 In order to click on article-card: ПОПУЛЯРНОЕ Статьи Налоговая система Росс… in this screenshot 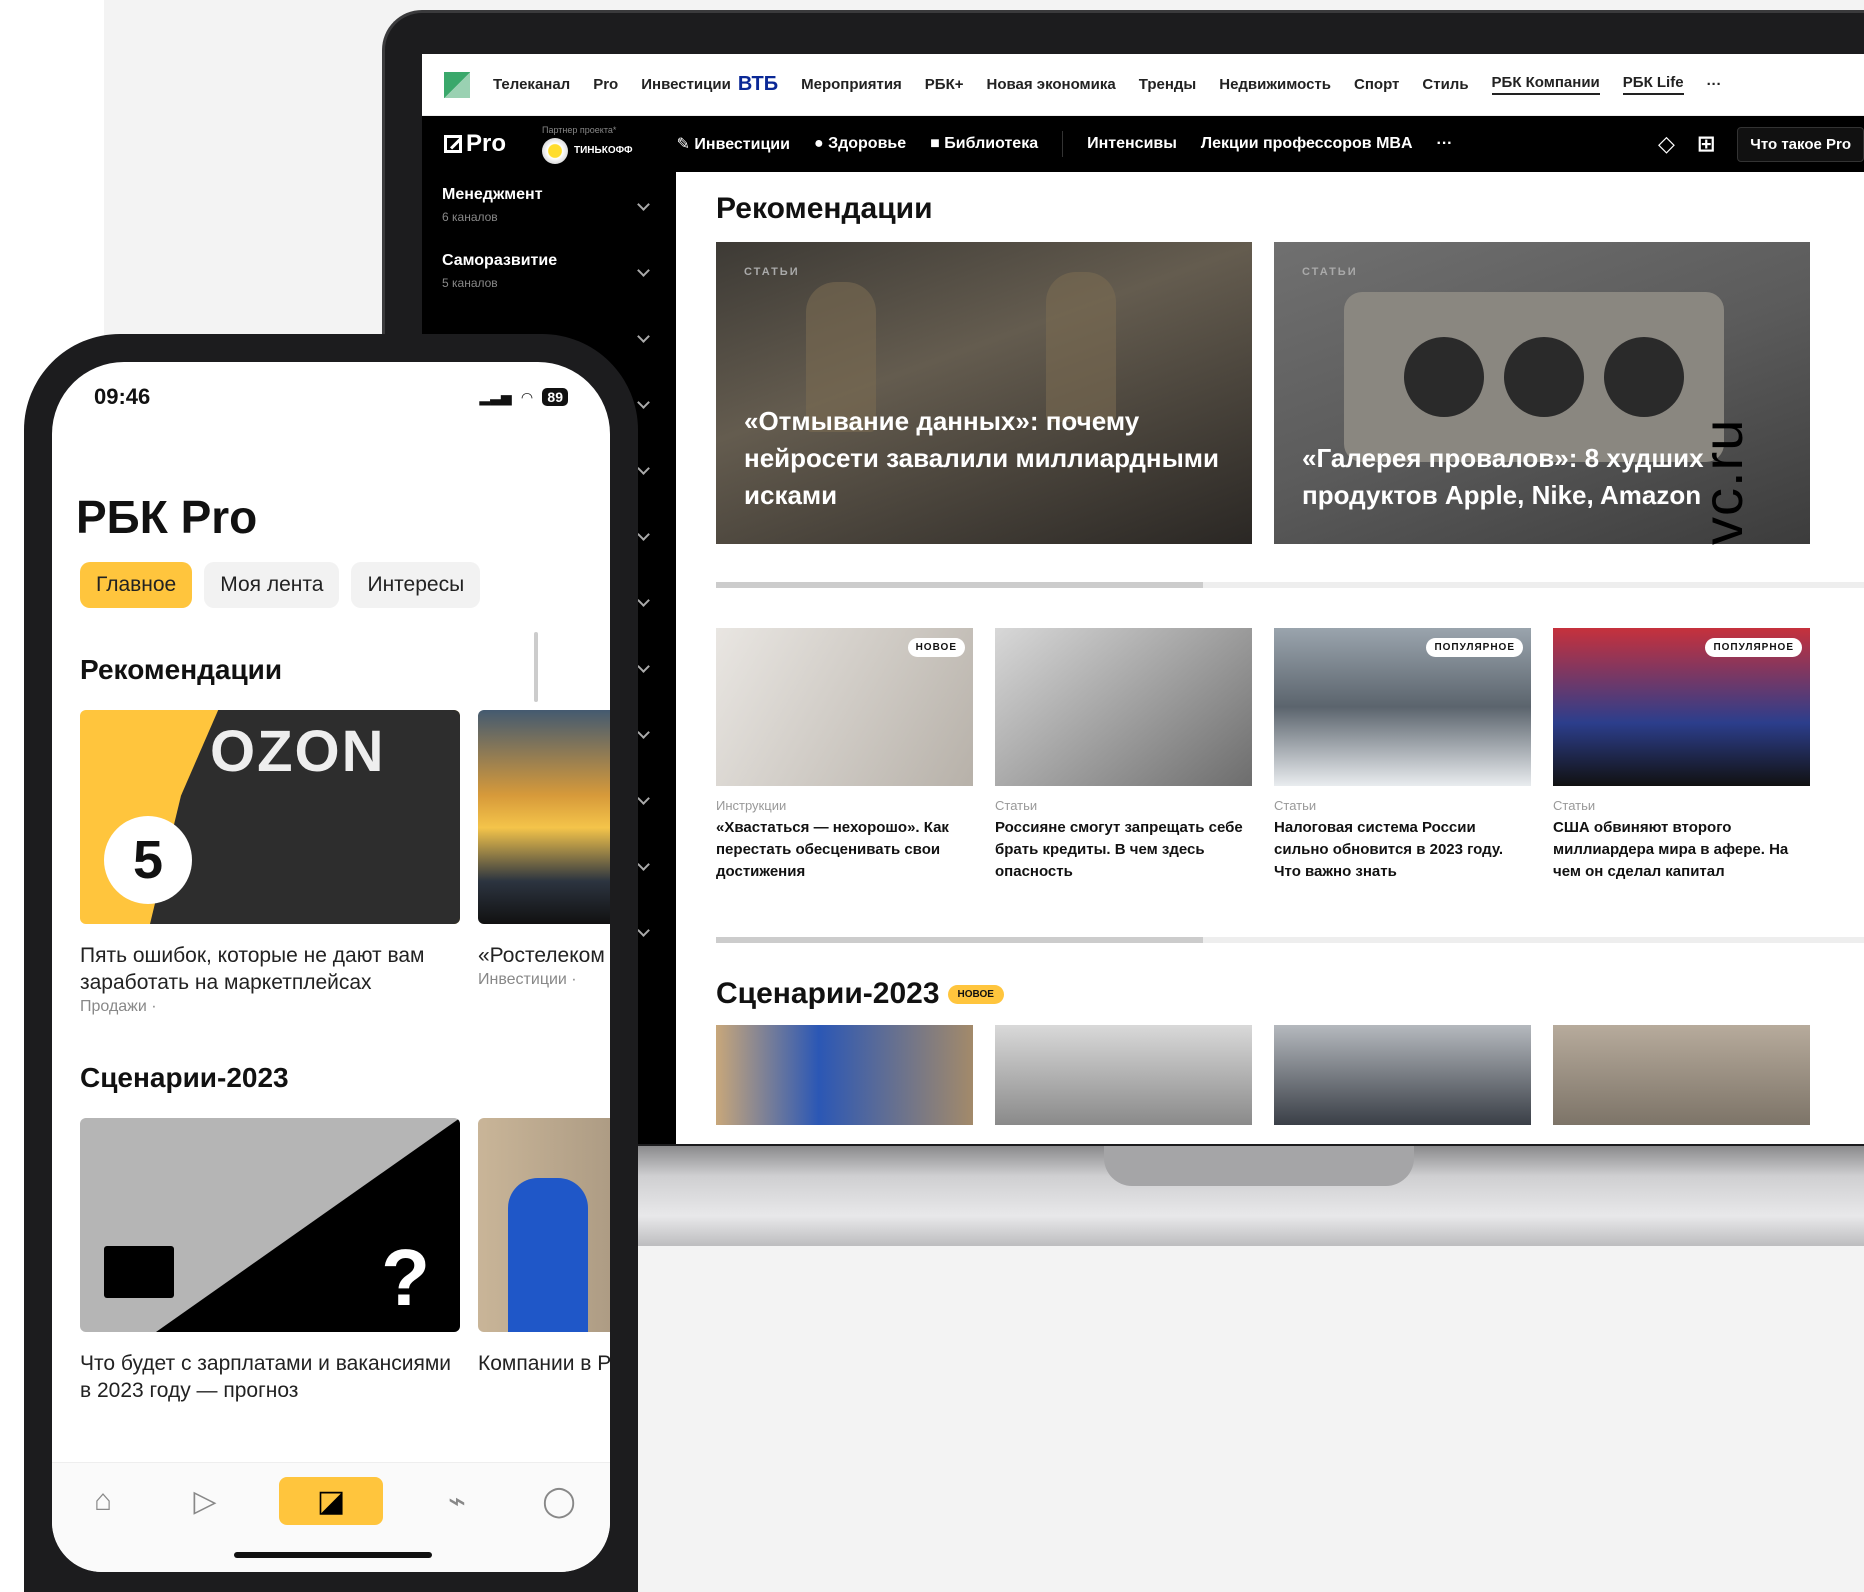, I will do `click(1402, 755)`.